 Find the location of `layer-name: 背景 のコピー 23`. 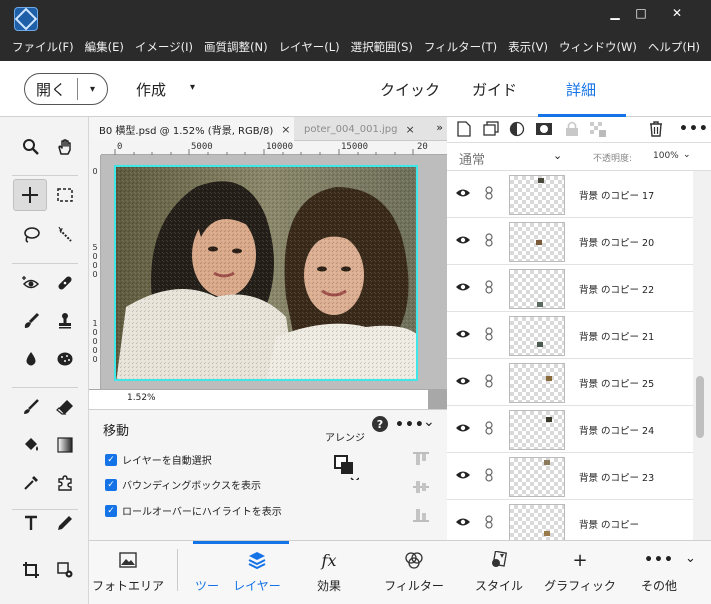

layer-name: 背景 のコピー 23 is located at coordinates (616, 477).